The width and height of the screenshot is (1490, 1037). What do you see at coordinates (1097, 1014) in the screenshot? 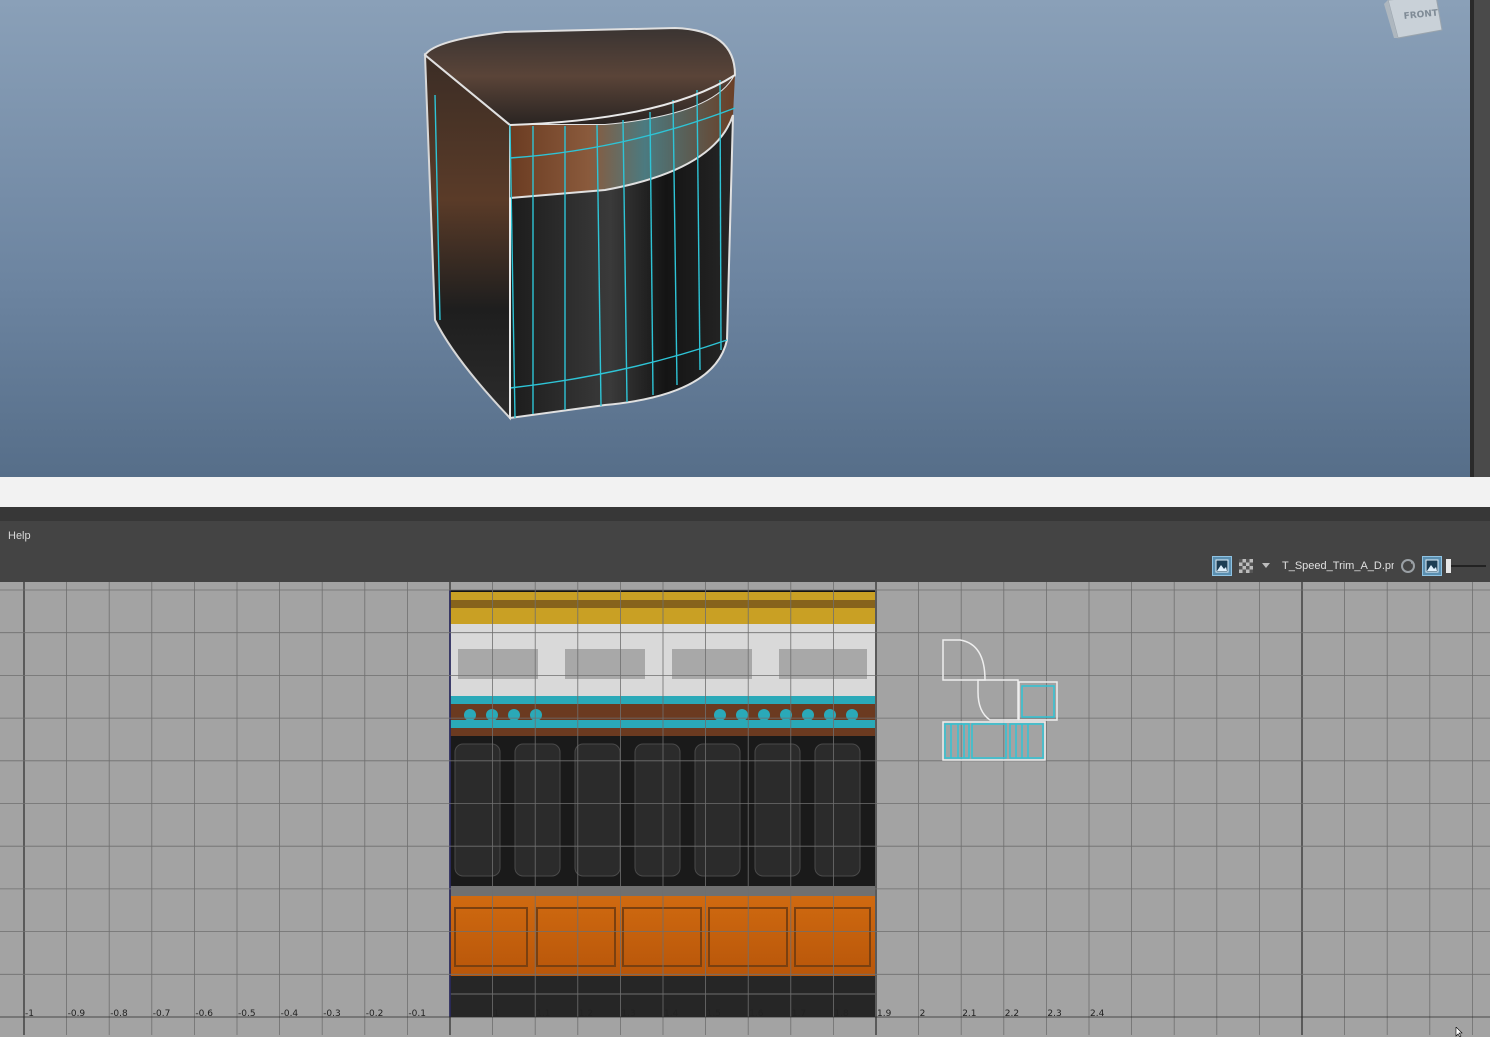
I see `u-tick-label: 2.4` at bounding box center [1097, 1014].